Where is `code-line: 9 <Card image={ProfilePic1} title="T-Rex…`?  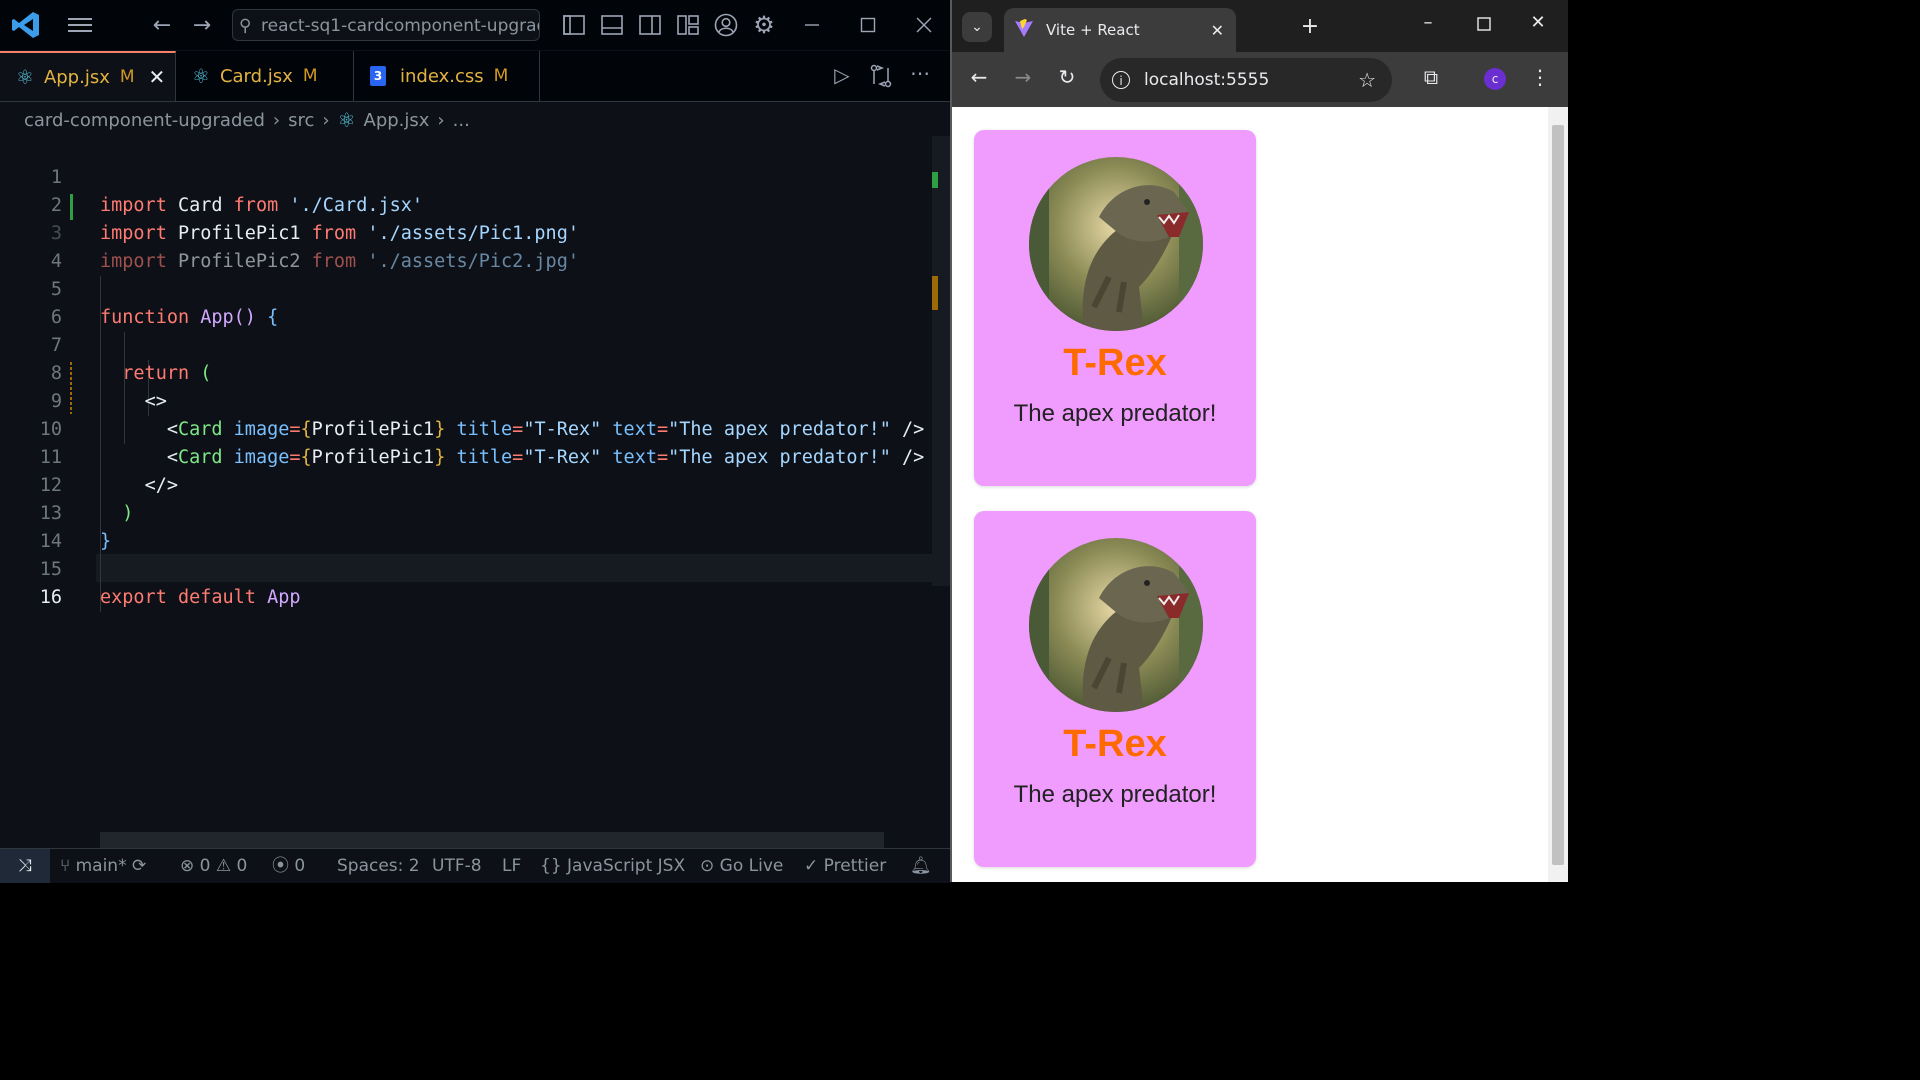
code-line: 9 <Card image={ProfilePic1} title="T-Rex… is located at coordinates (466, 400).